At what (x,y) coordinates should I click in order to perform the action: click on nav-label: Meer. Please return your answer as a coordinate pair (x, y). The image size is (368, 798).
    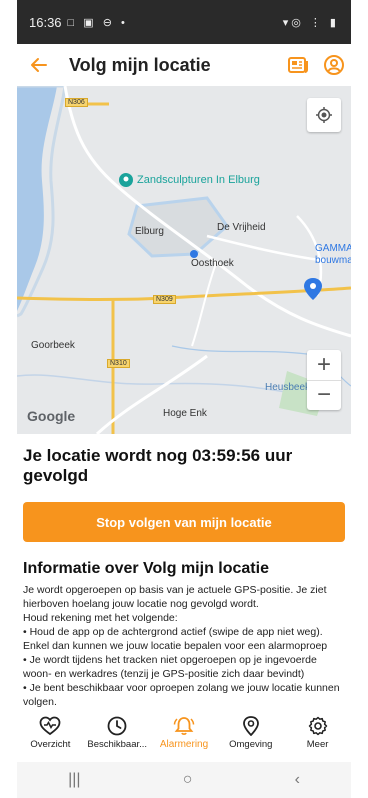
    Looking at the image, I should click on (317, 744).